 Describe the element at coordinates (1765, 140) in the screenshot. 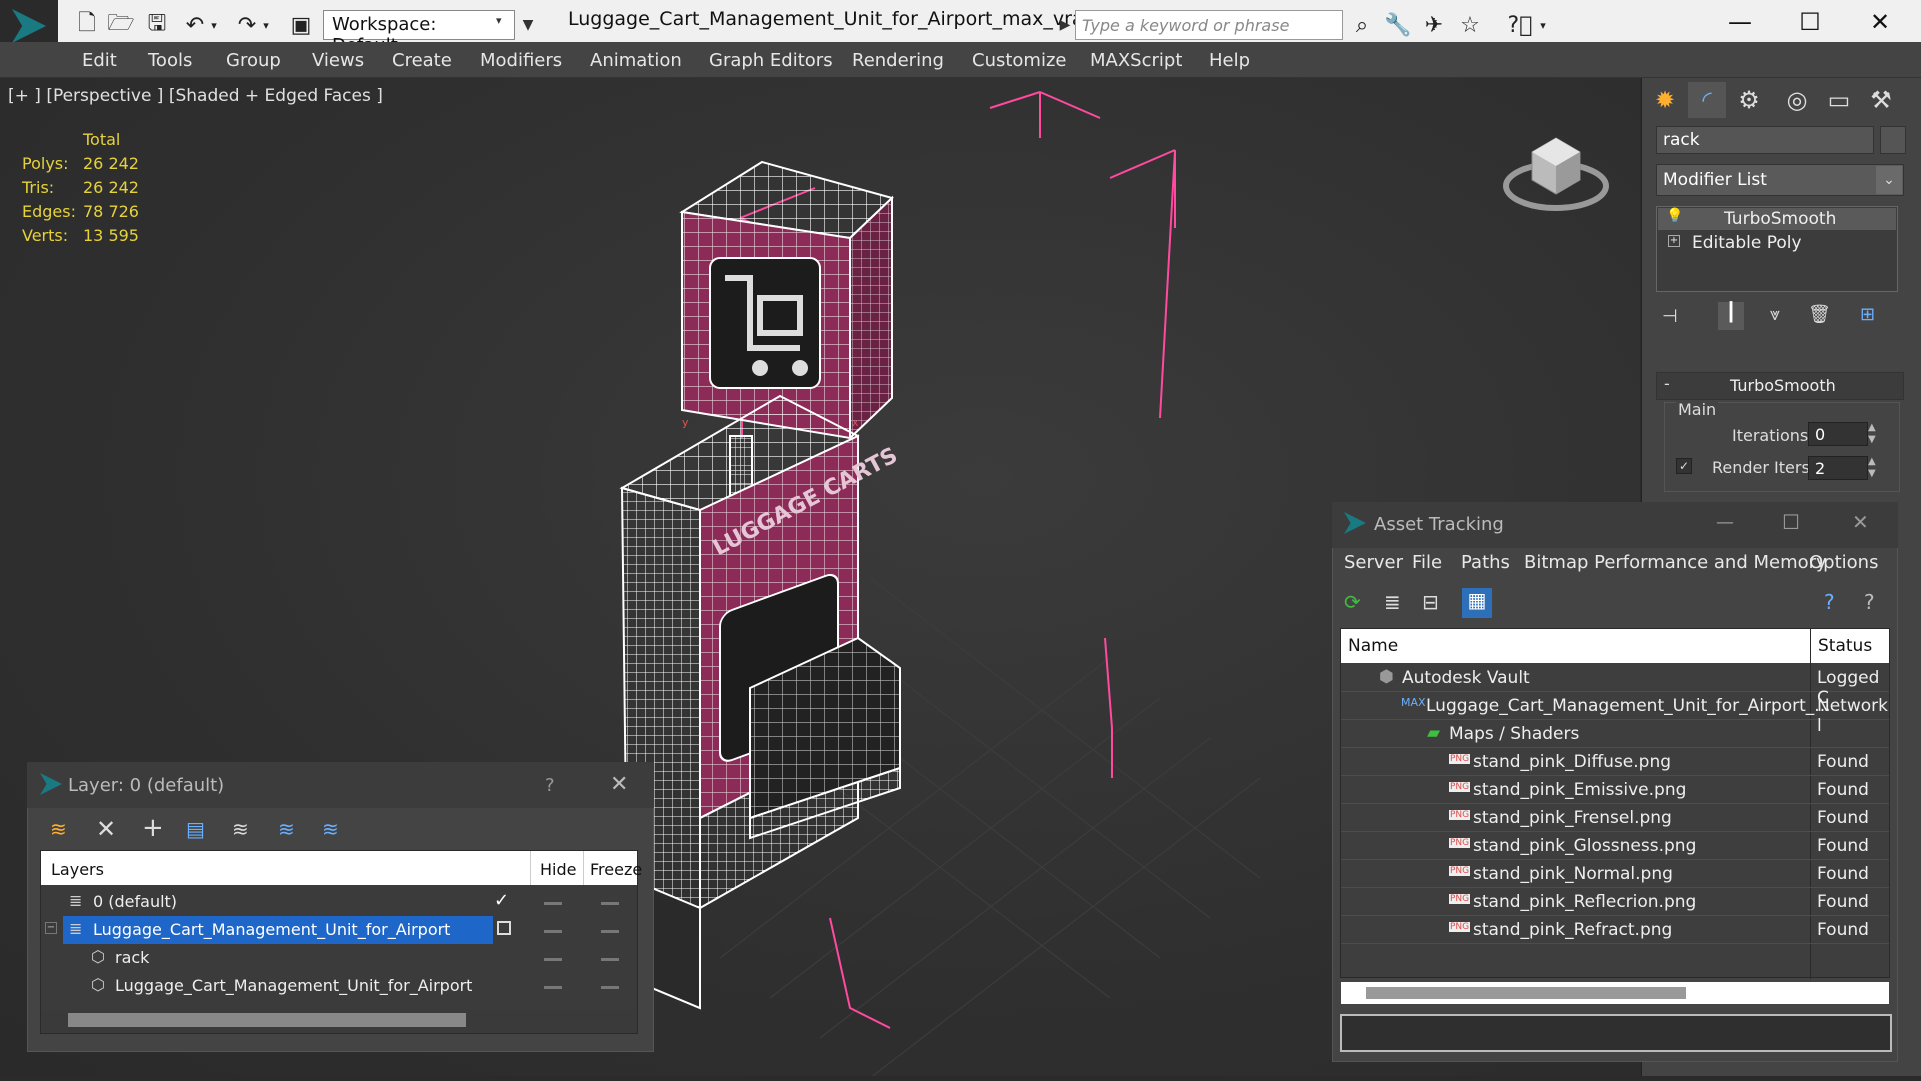

I see `object-name-field: rack` at that location.